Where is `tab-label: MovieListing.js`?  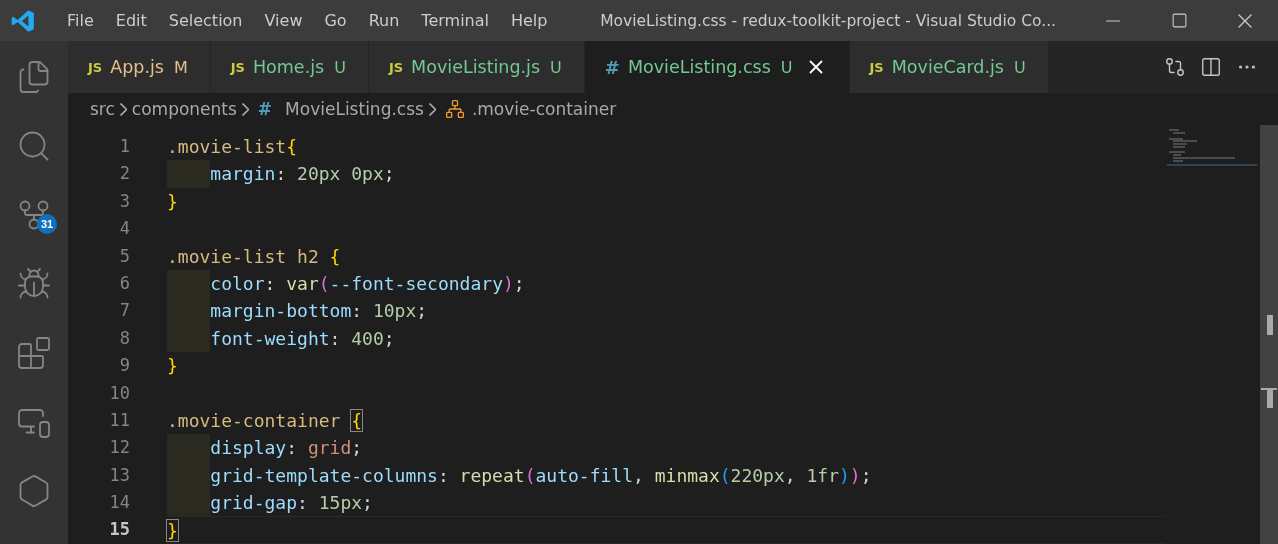 tab-label: MovieListing.js is located at coordinates (476, 67).